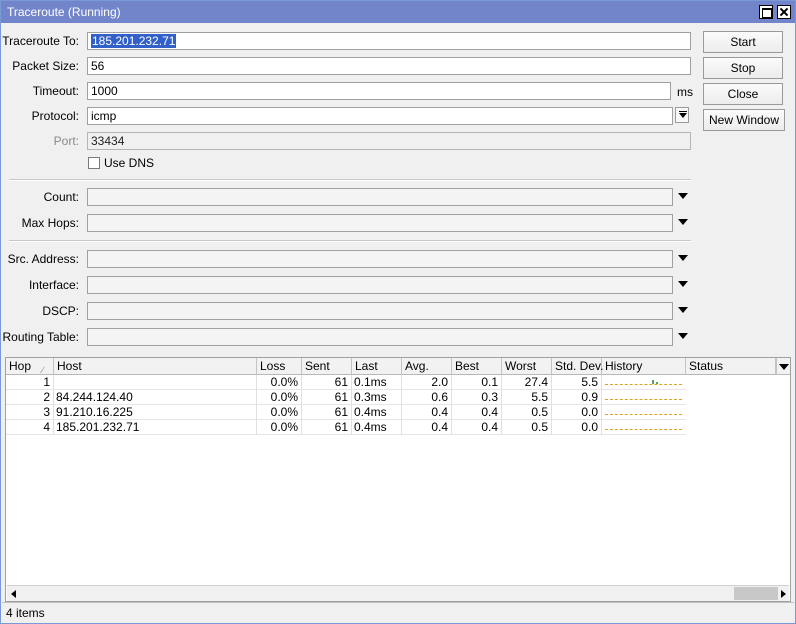 Image resolution: width=796 pixels, height=624 pixels. What do you see at coordinates (155, 397) in the screenshot?
I see `host-cell: 84.244.124.40` at bounding box center [155, 397].